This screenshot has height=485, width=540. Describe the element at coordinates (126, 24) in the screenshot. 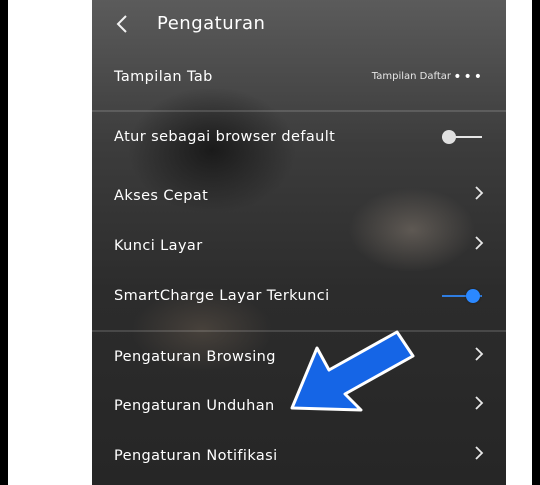

I see `chevron-left-icon` at that location.